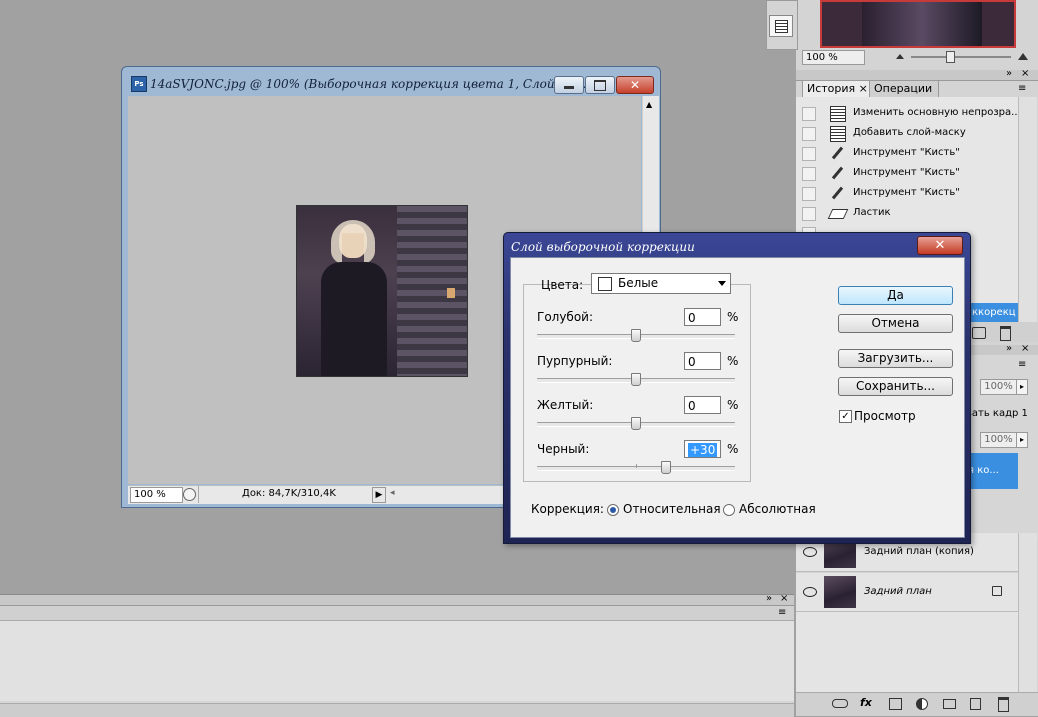  I want to click on opacity-arrow-icon: ▸, so click(1022, 387).